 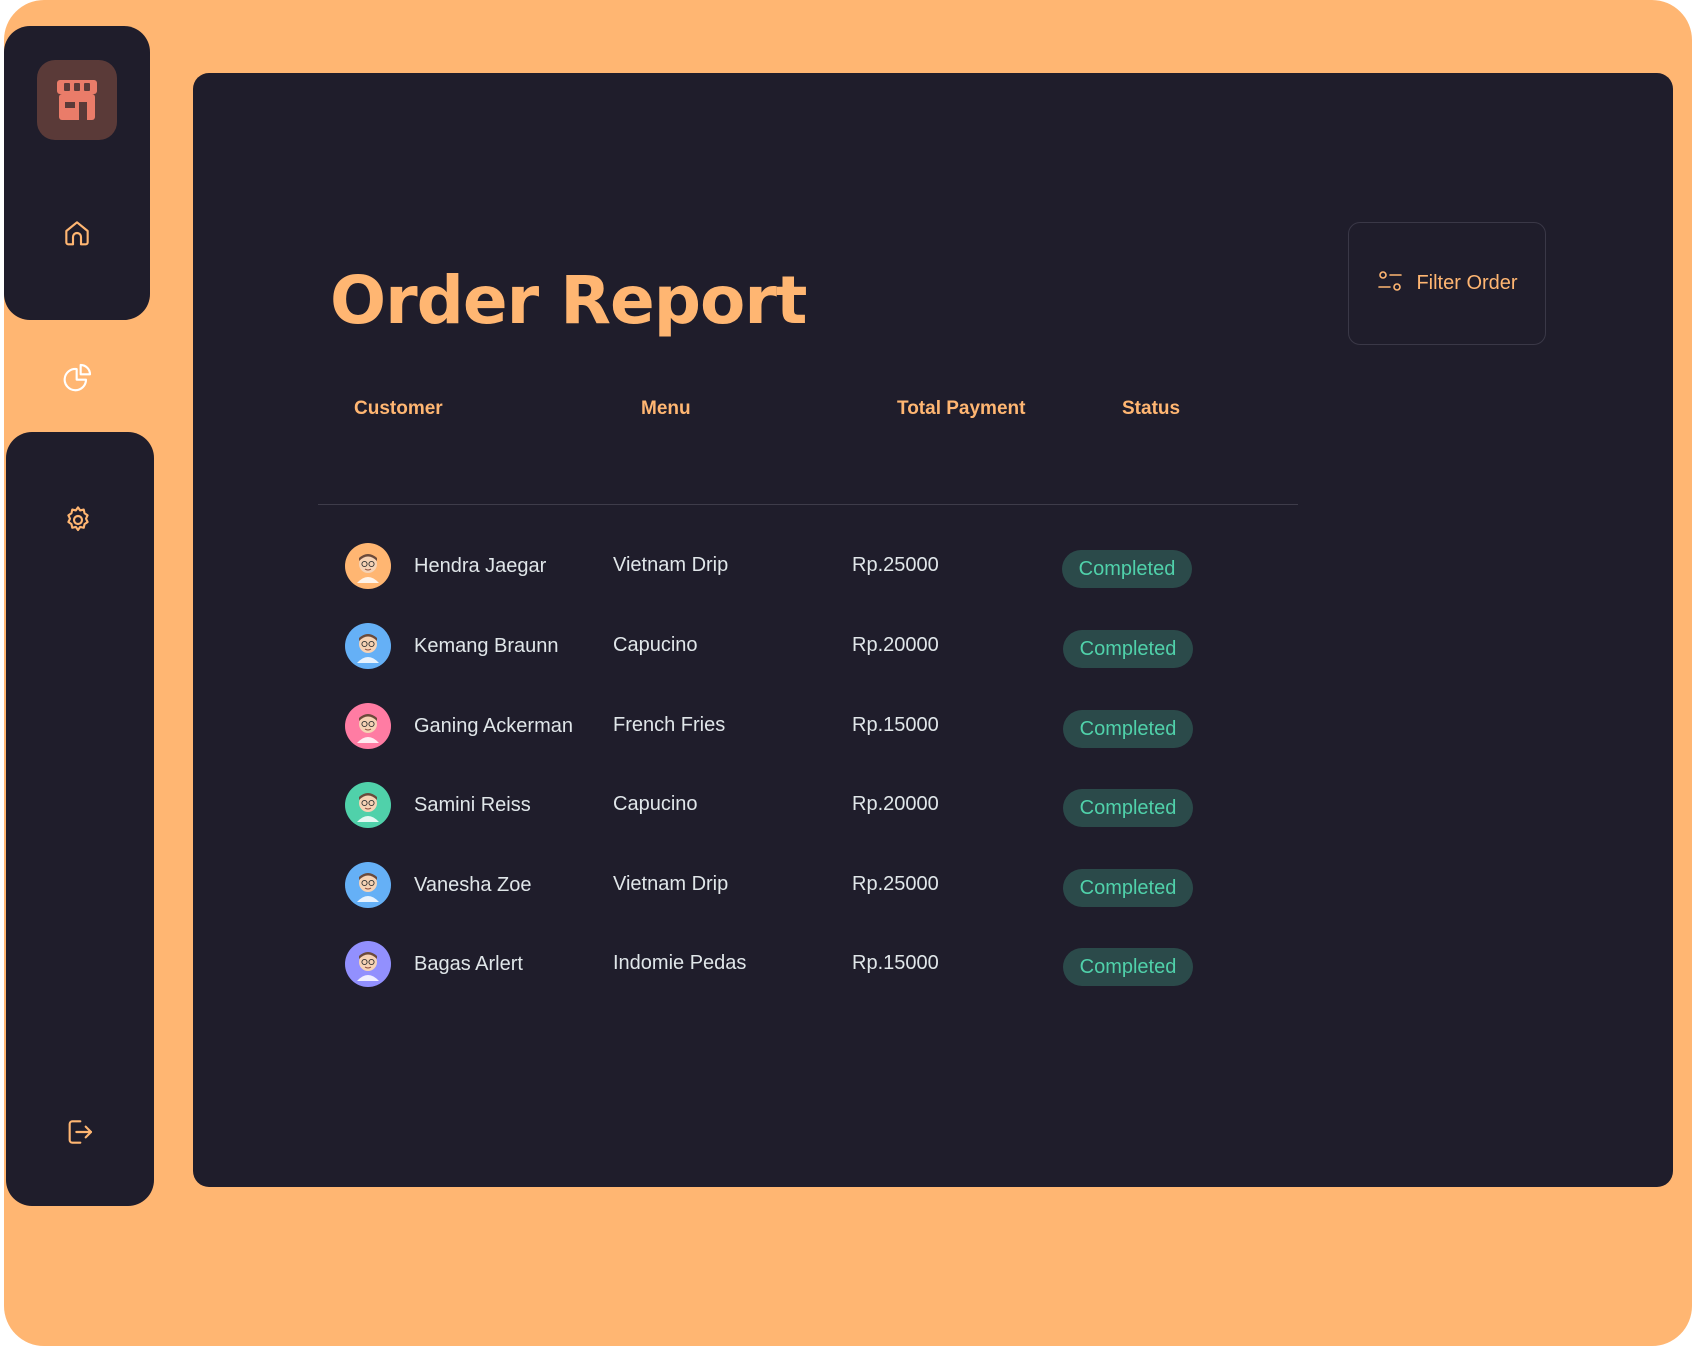 What do you see at coordinates (472, 805) in the screenshot?
I see `customer-name: Samini Reiss` at bounding box center [472, 805].